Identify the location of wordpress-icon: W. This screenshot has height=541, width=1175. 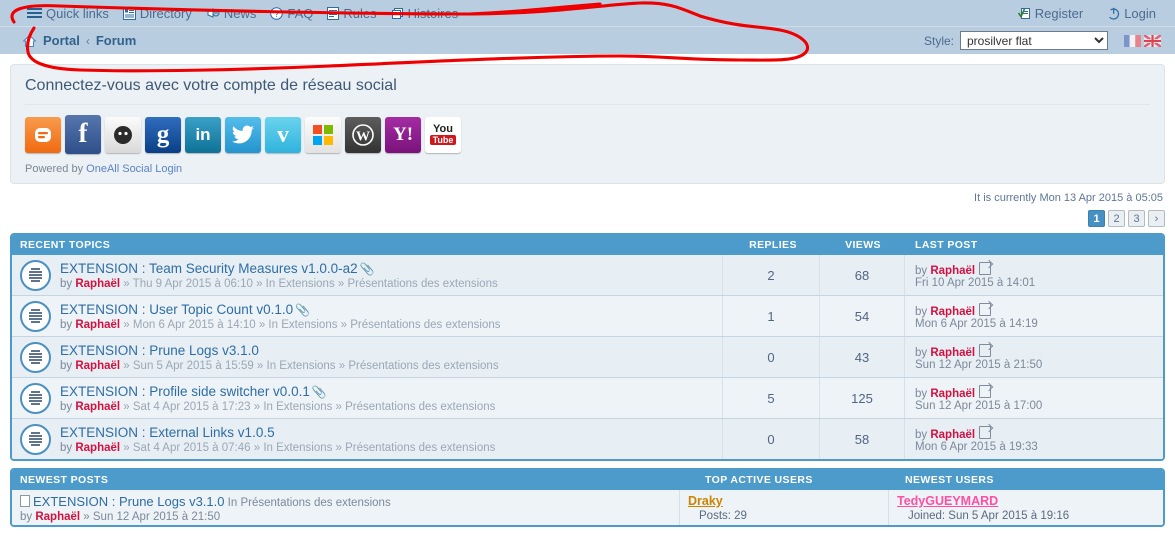
(363, 134).